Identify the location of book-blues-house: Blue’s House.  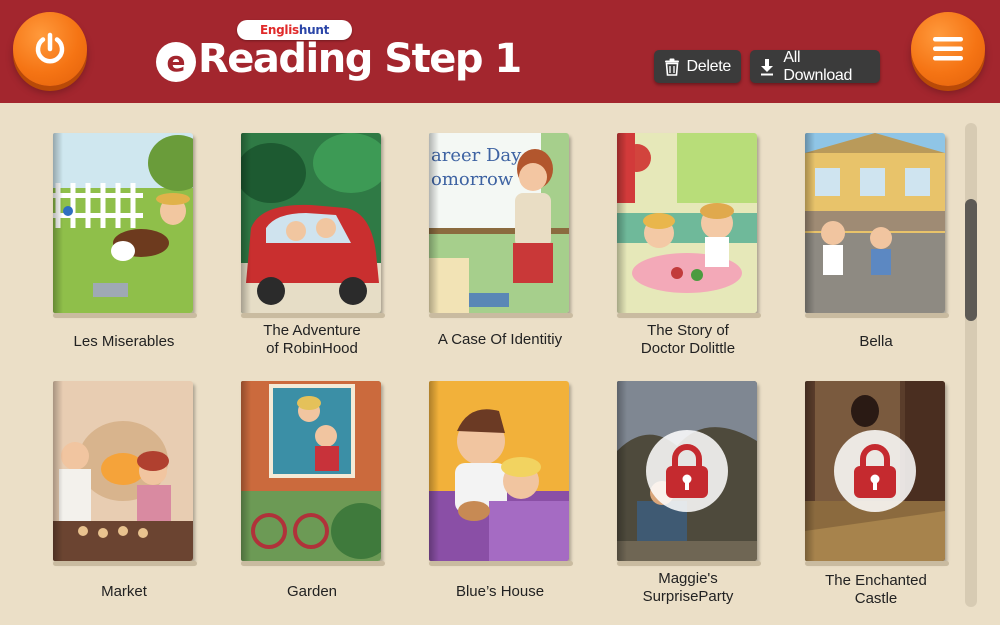
(477, 499).